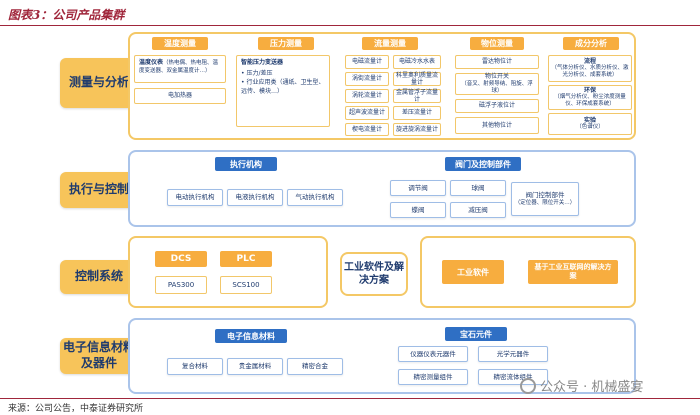  I want to click on box-pneumatic-actuator: 气动执行机构, so click(315, 197).